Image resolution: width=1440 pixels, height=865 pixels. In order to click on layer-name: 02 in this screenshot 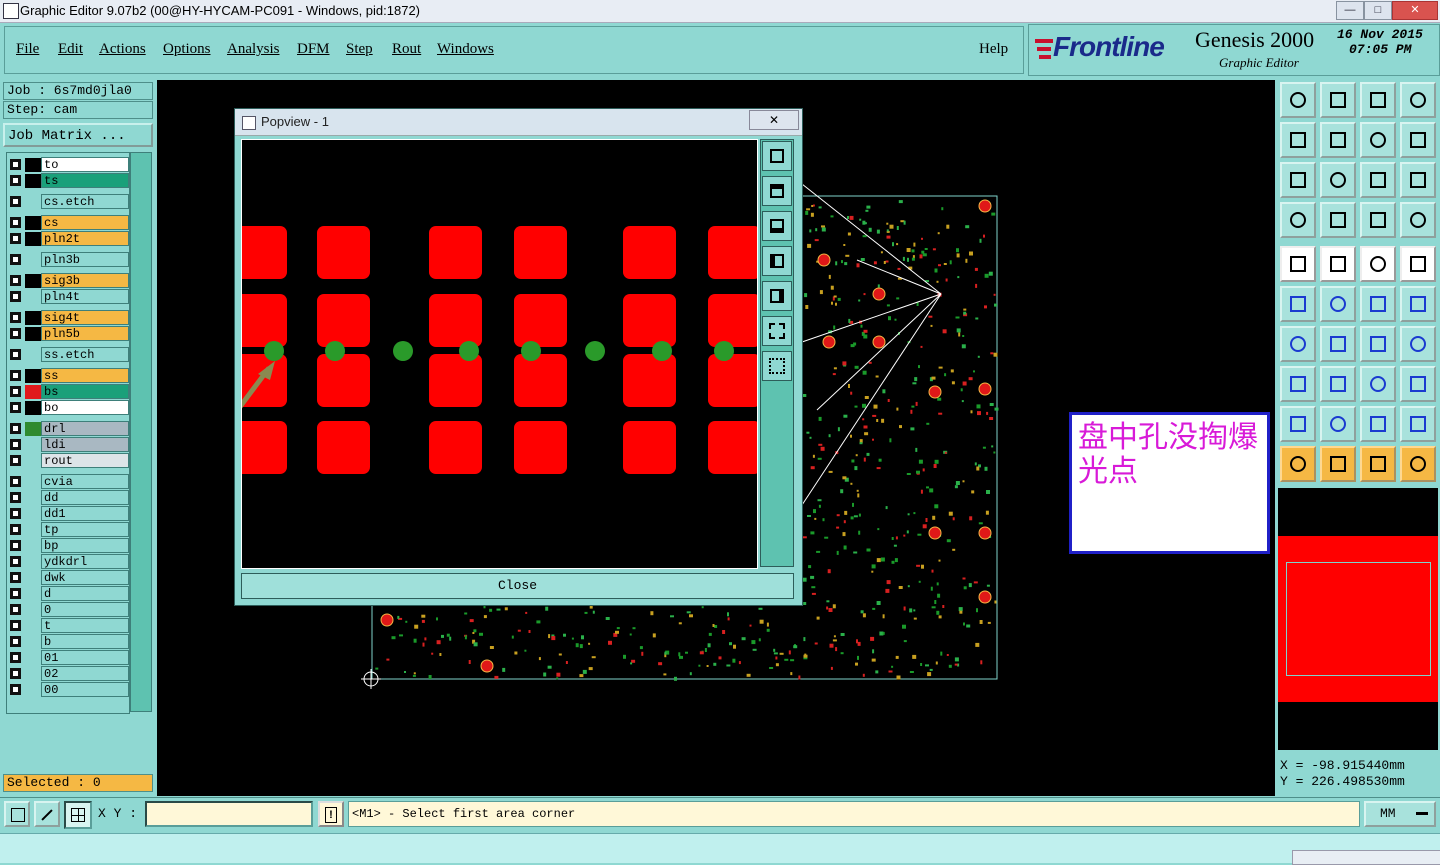, I will do `click(85, 673)`.